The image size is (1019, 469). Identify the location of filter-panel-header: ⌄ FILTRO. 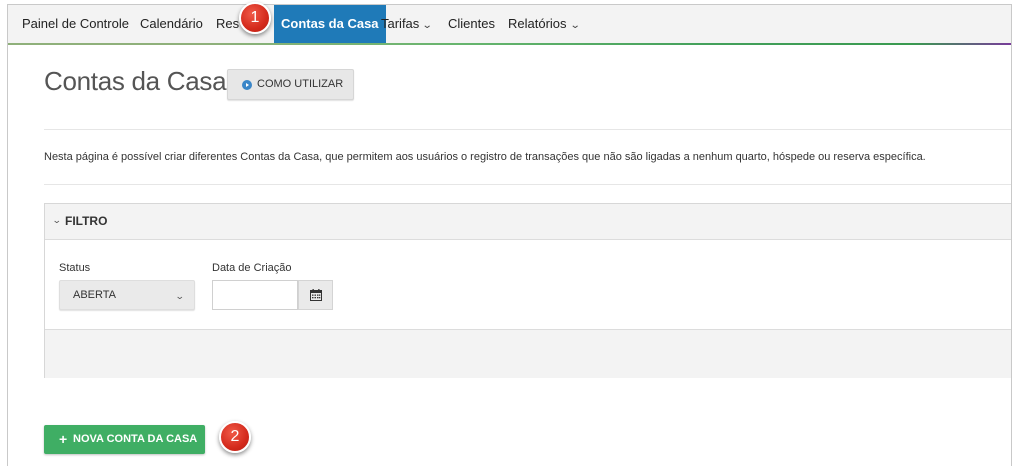
(528, 222).